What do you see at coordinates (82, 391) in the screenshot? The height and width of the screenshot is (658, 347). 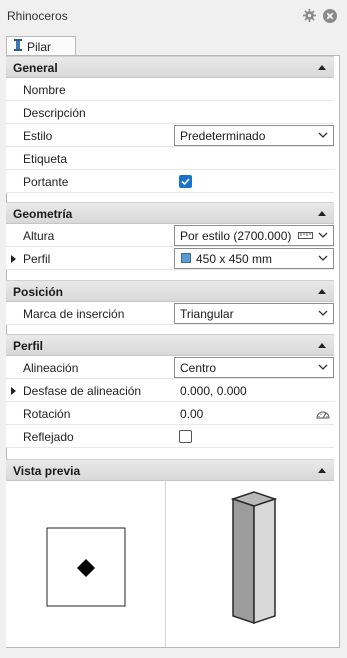 I see `field-label: Desfase de alineación` at bounding box center [82, 391].